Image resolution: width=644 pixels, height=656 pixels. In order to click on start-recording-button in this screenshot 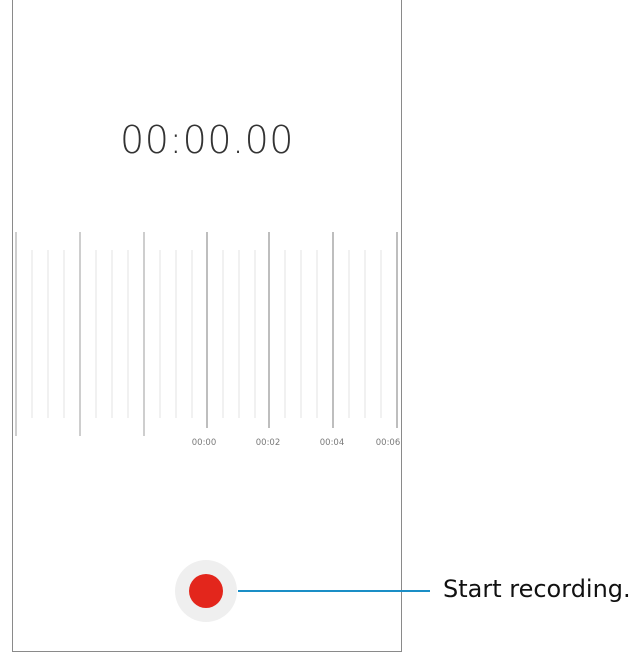, I will do `click(206, 591)`.